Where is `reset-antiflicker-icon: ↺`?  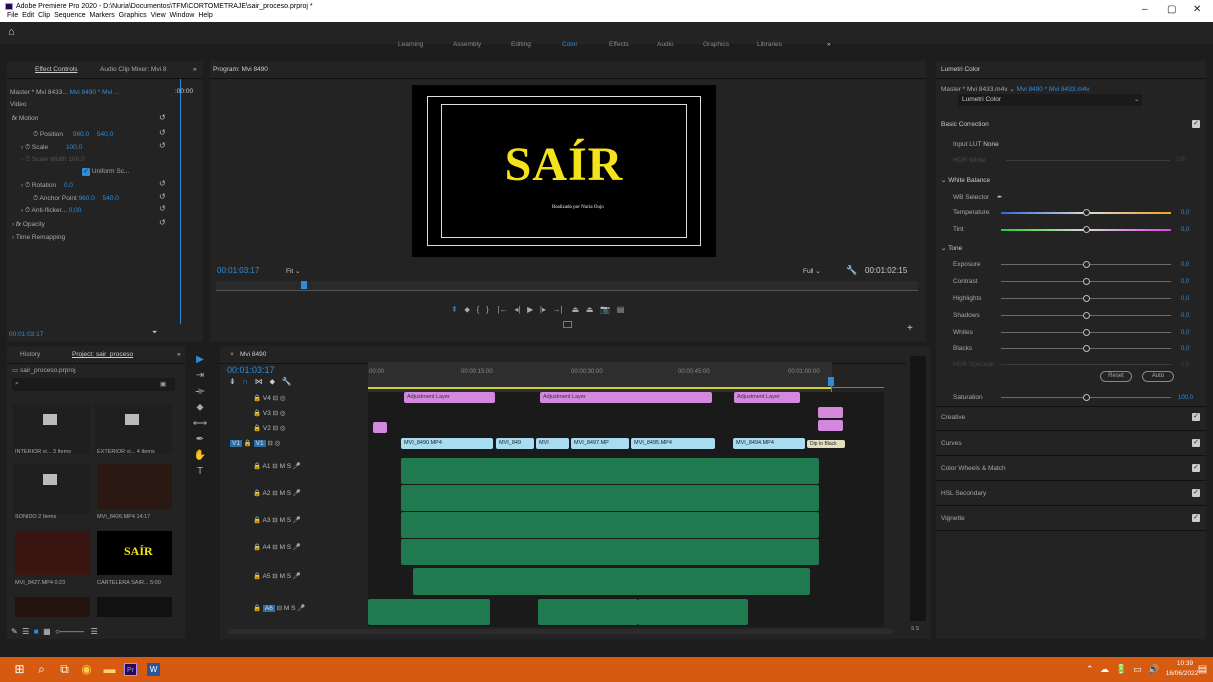 reset-antiflicker-icon: ↺ is located at coordinates (162, 208).